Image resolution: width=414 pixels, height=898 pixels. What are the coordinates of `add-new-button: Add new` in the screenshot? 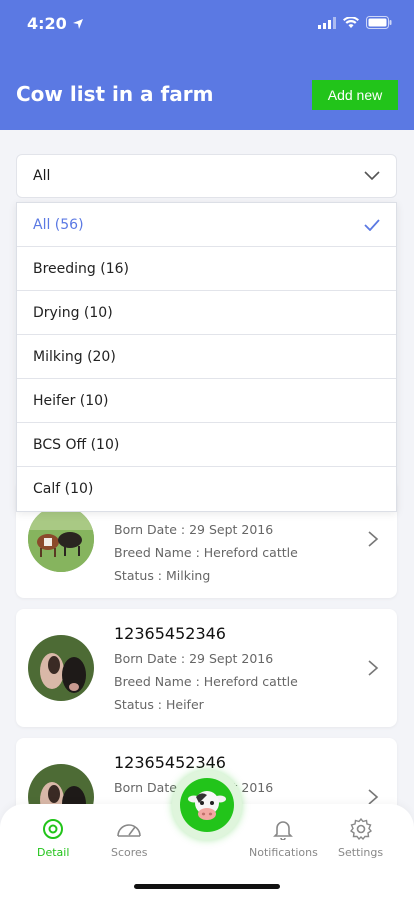 It's located at (355, 95).